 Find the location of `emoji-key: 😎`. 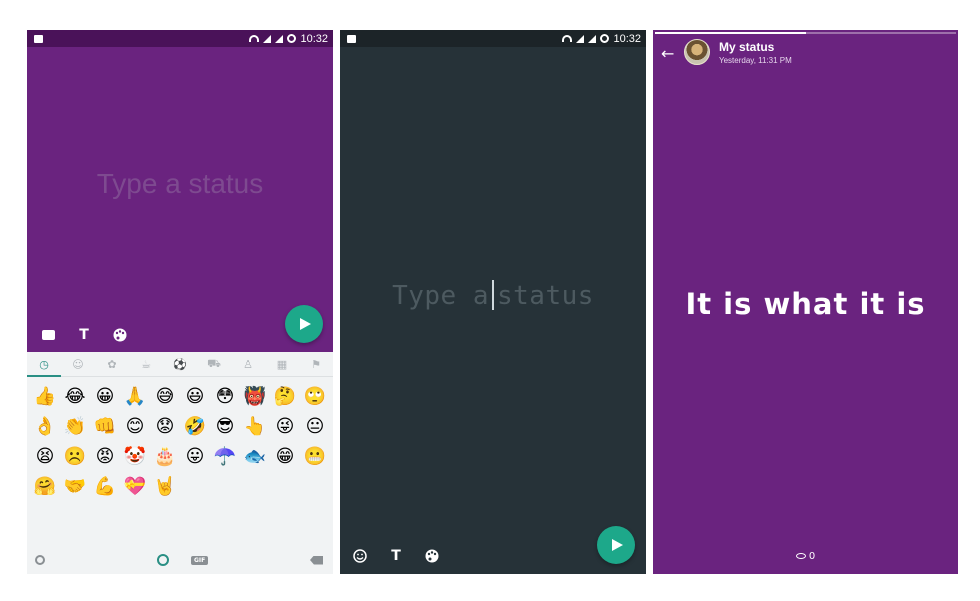

emoji-key: 😎 is located at coordinates (225, 426).